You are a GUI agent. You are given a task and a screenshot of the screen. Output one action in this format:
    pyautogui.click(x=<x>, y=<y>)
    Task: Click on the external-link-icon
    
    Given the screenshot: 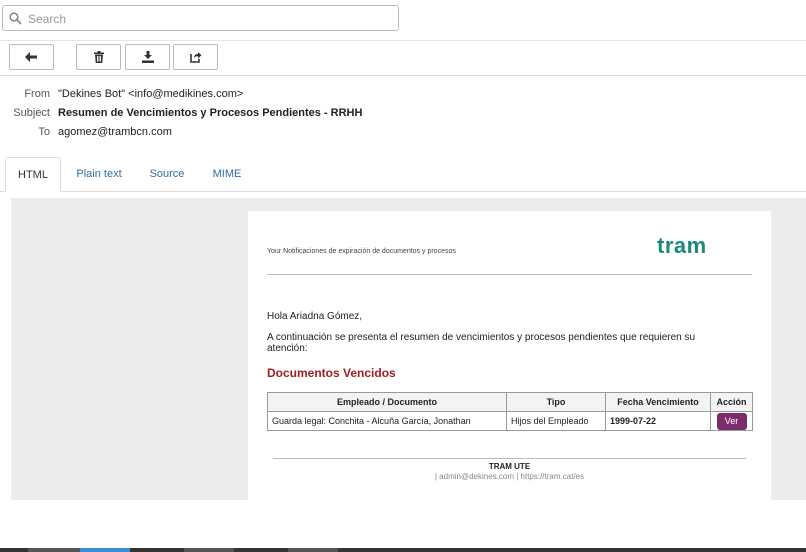 What is the action you would take?
    pyautogui.click(x=195, y=57)
    